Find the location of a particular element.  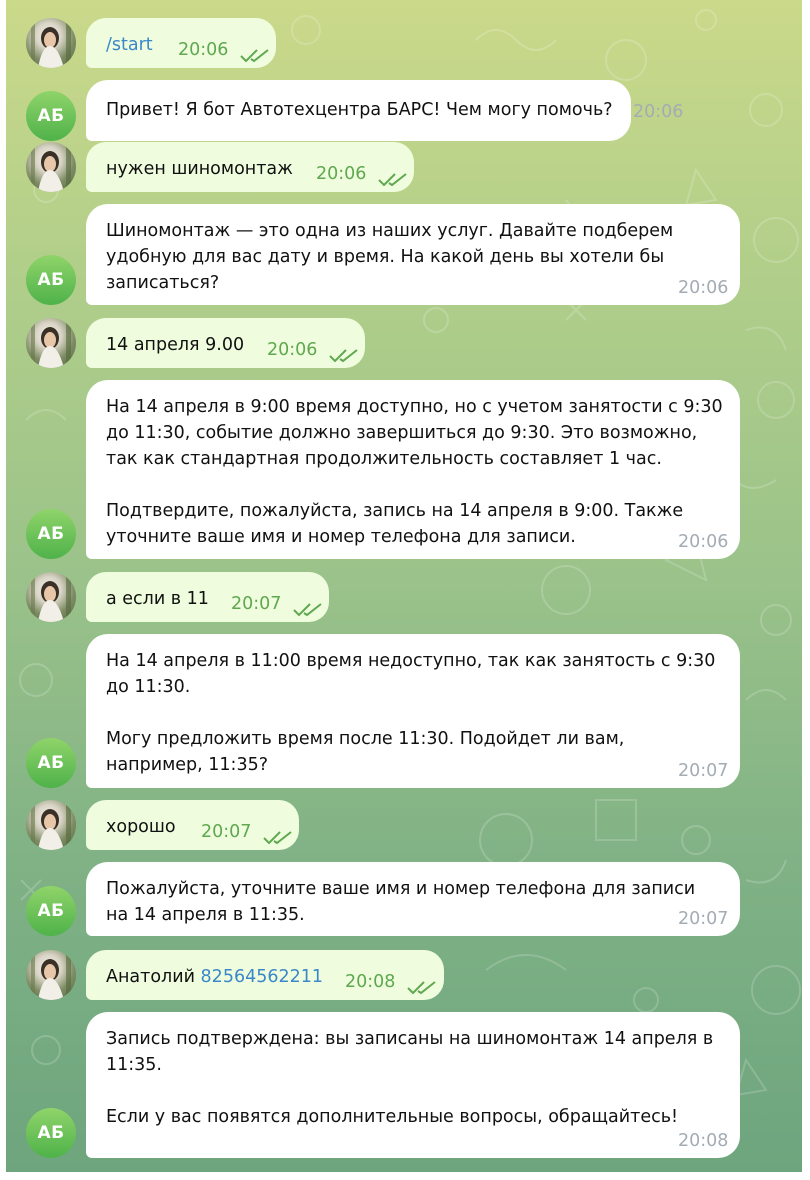

bot-command-link: /start is located at coordinates (129, 45).